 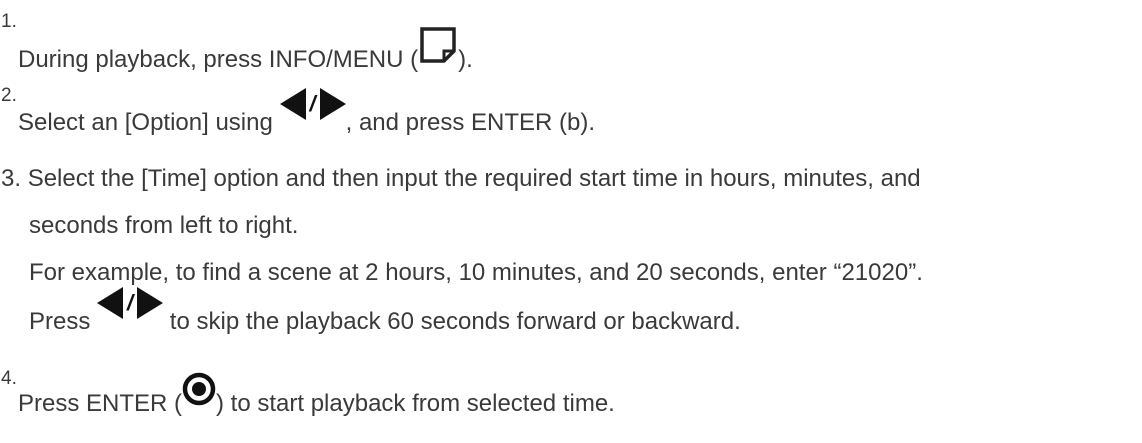 I want to click on step-4-text-post: ) to start playback from selected time., so click(x=415, y=404).